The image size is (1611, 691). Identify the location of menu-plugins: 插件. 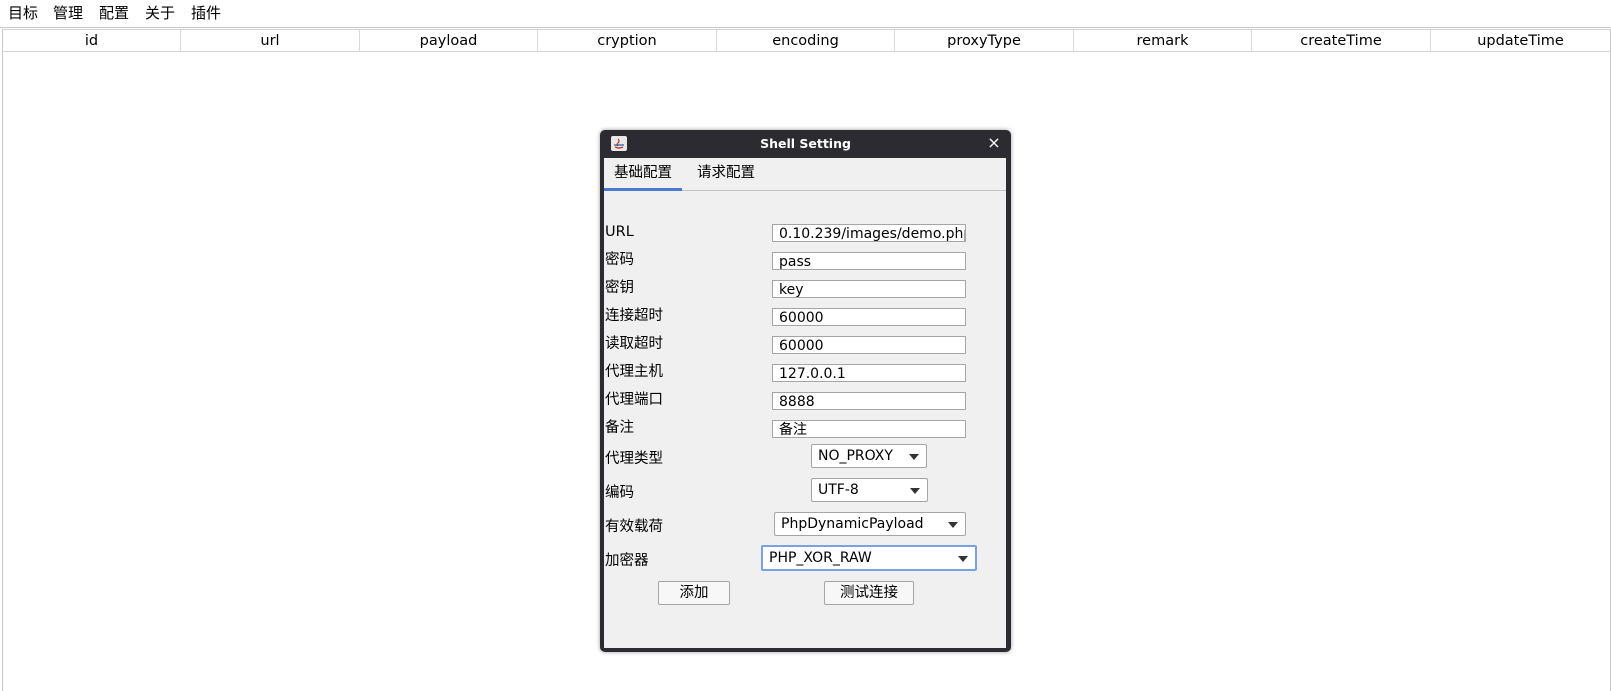
(206, 13).